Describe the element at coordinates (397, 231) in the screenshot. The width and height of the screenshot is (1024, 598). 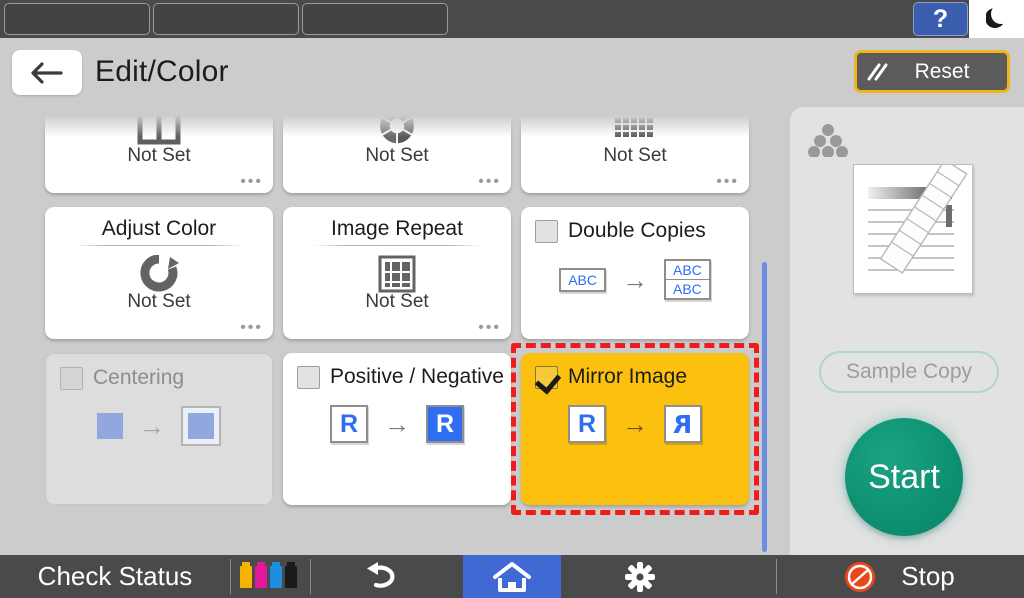
I see `card-title: Image Repeat` at that location.